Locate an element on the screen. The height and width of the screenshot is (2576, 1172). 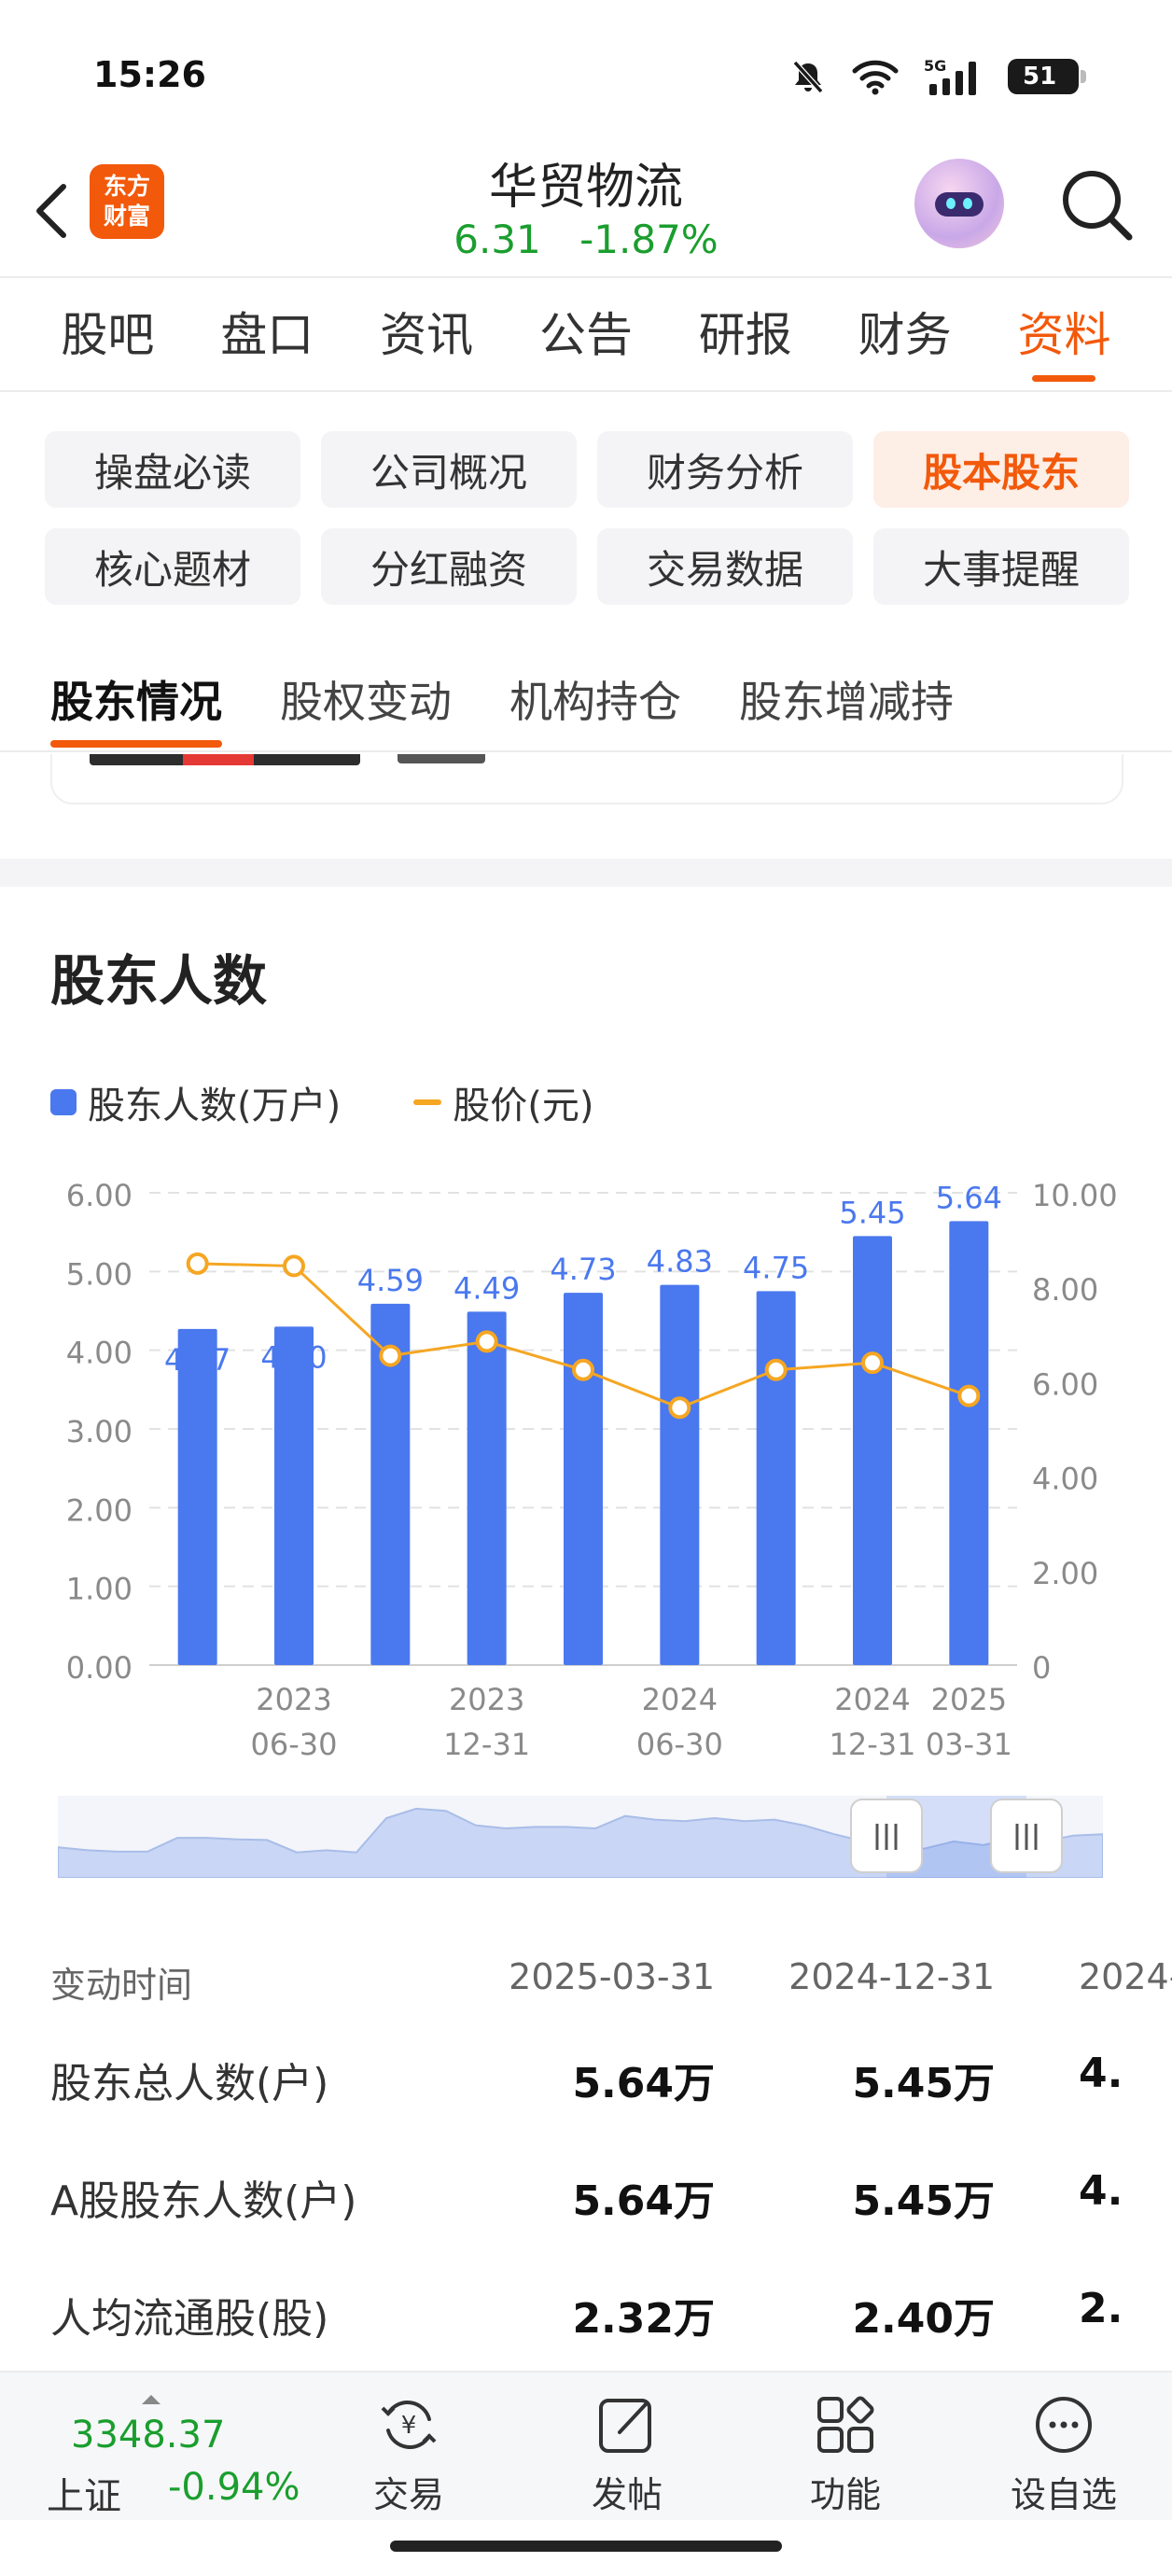
x-tick-label: 2025 is located at coordinates (969, 1699).